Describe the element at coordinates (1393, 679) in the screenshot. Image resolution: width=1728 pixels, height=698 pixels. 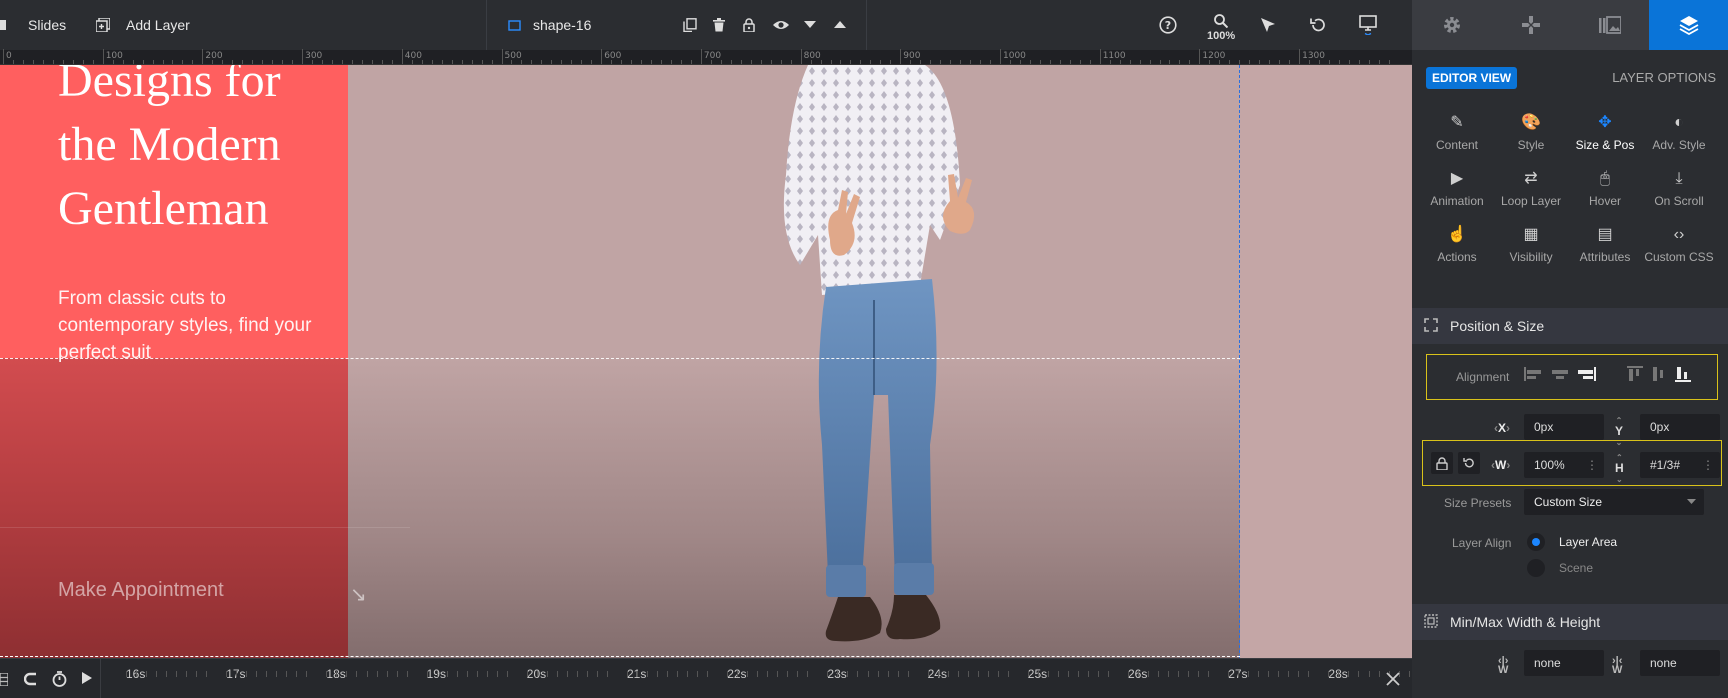
I see `close-icon` at that location.